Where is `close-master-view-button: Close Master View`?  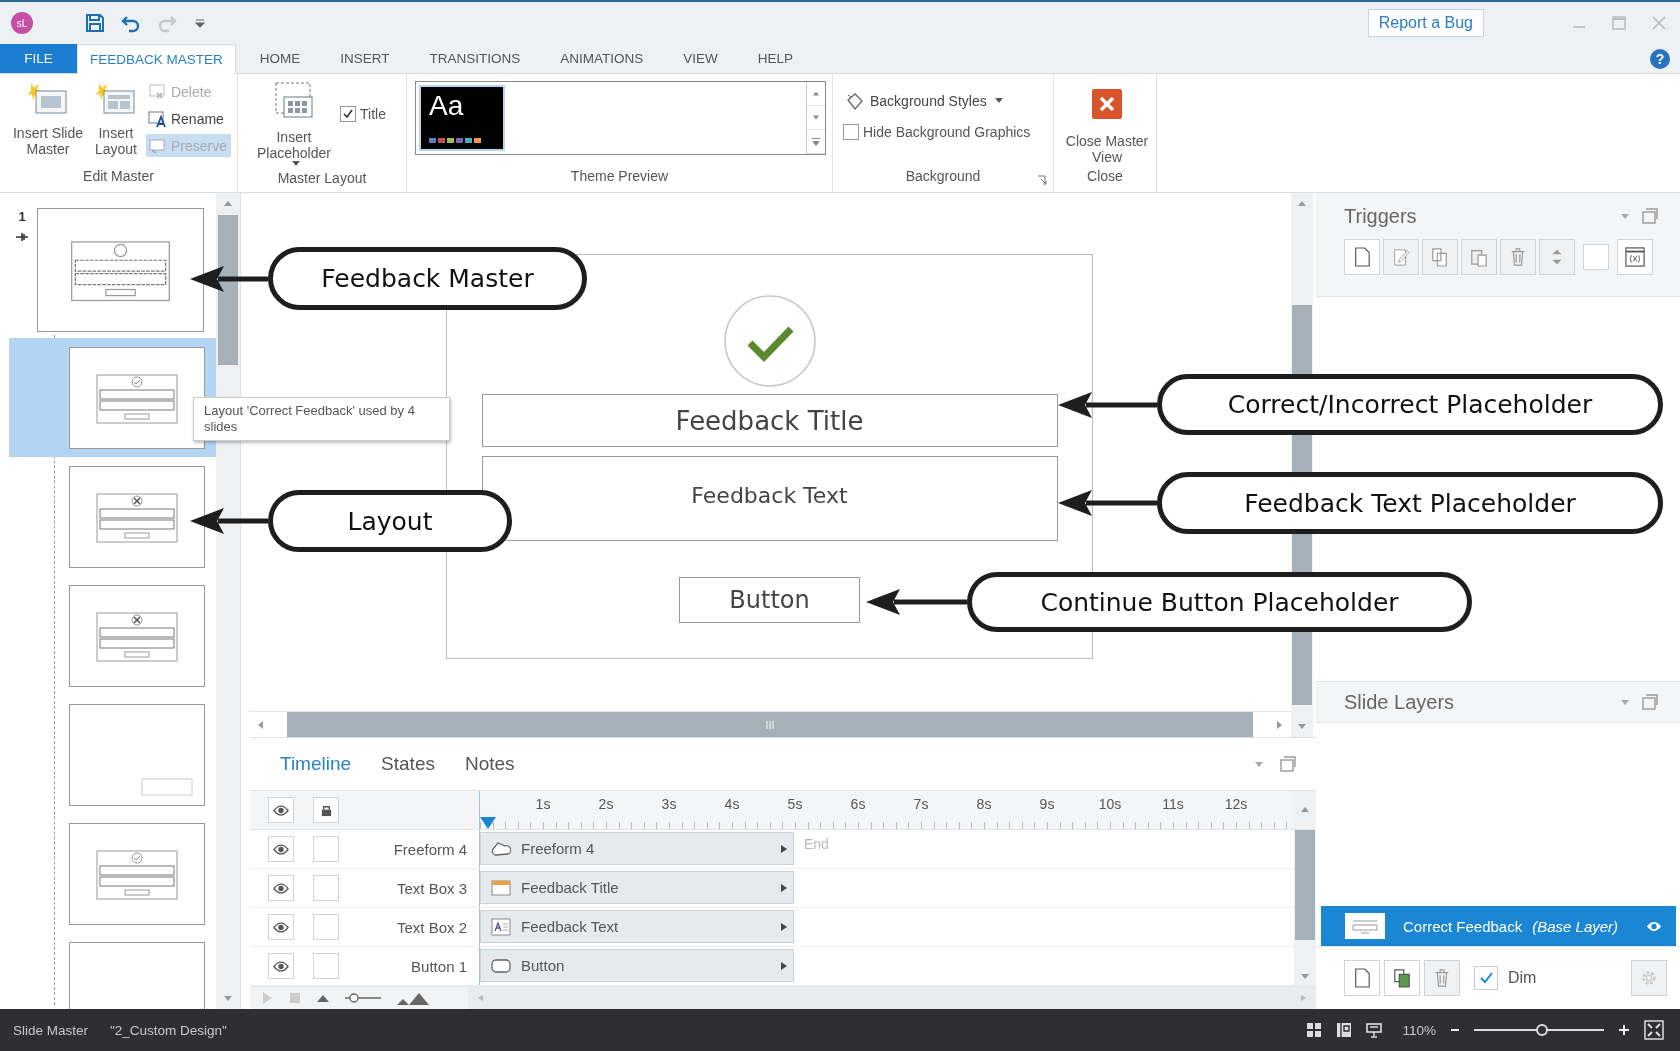 close-master-view-button: Close Master View is located at coordinates (1107, 122).